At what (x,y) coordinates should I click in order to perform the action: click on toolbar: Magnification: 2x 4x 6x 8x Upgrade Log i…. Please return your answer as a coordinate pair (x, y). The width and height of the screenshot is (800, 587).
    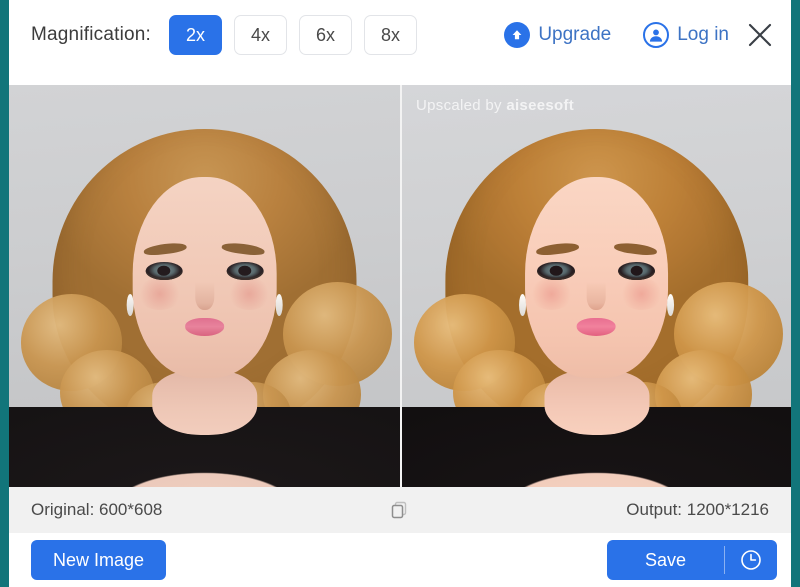
    Looking at the image, I should click on (400, 42).